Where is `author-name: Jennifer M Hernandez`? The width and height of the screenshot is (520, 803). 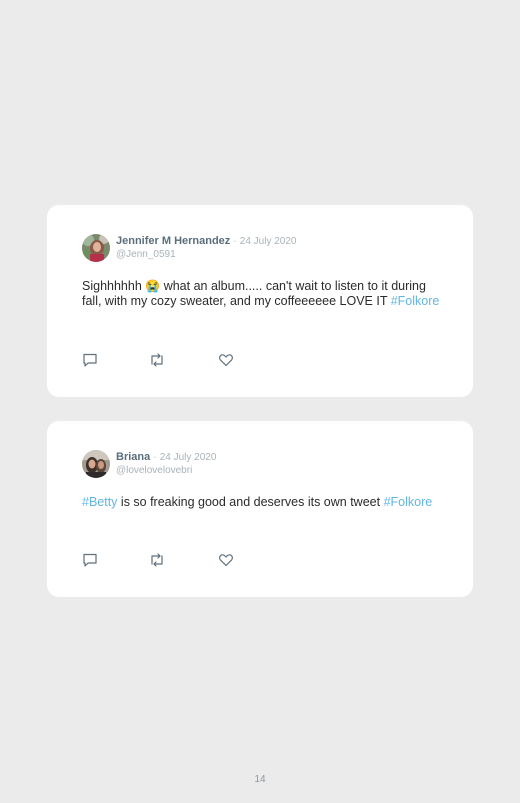
author-name: Jennifer M Hernandez is located at coordinates (173, 241).